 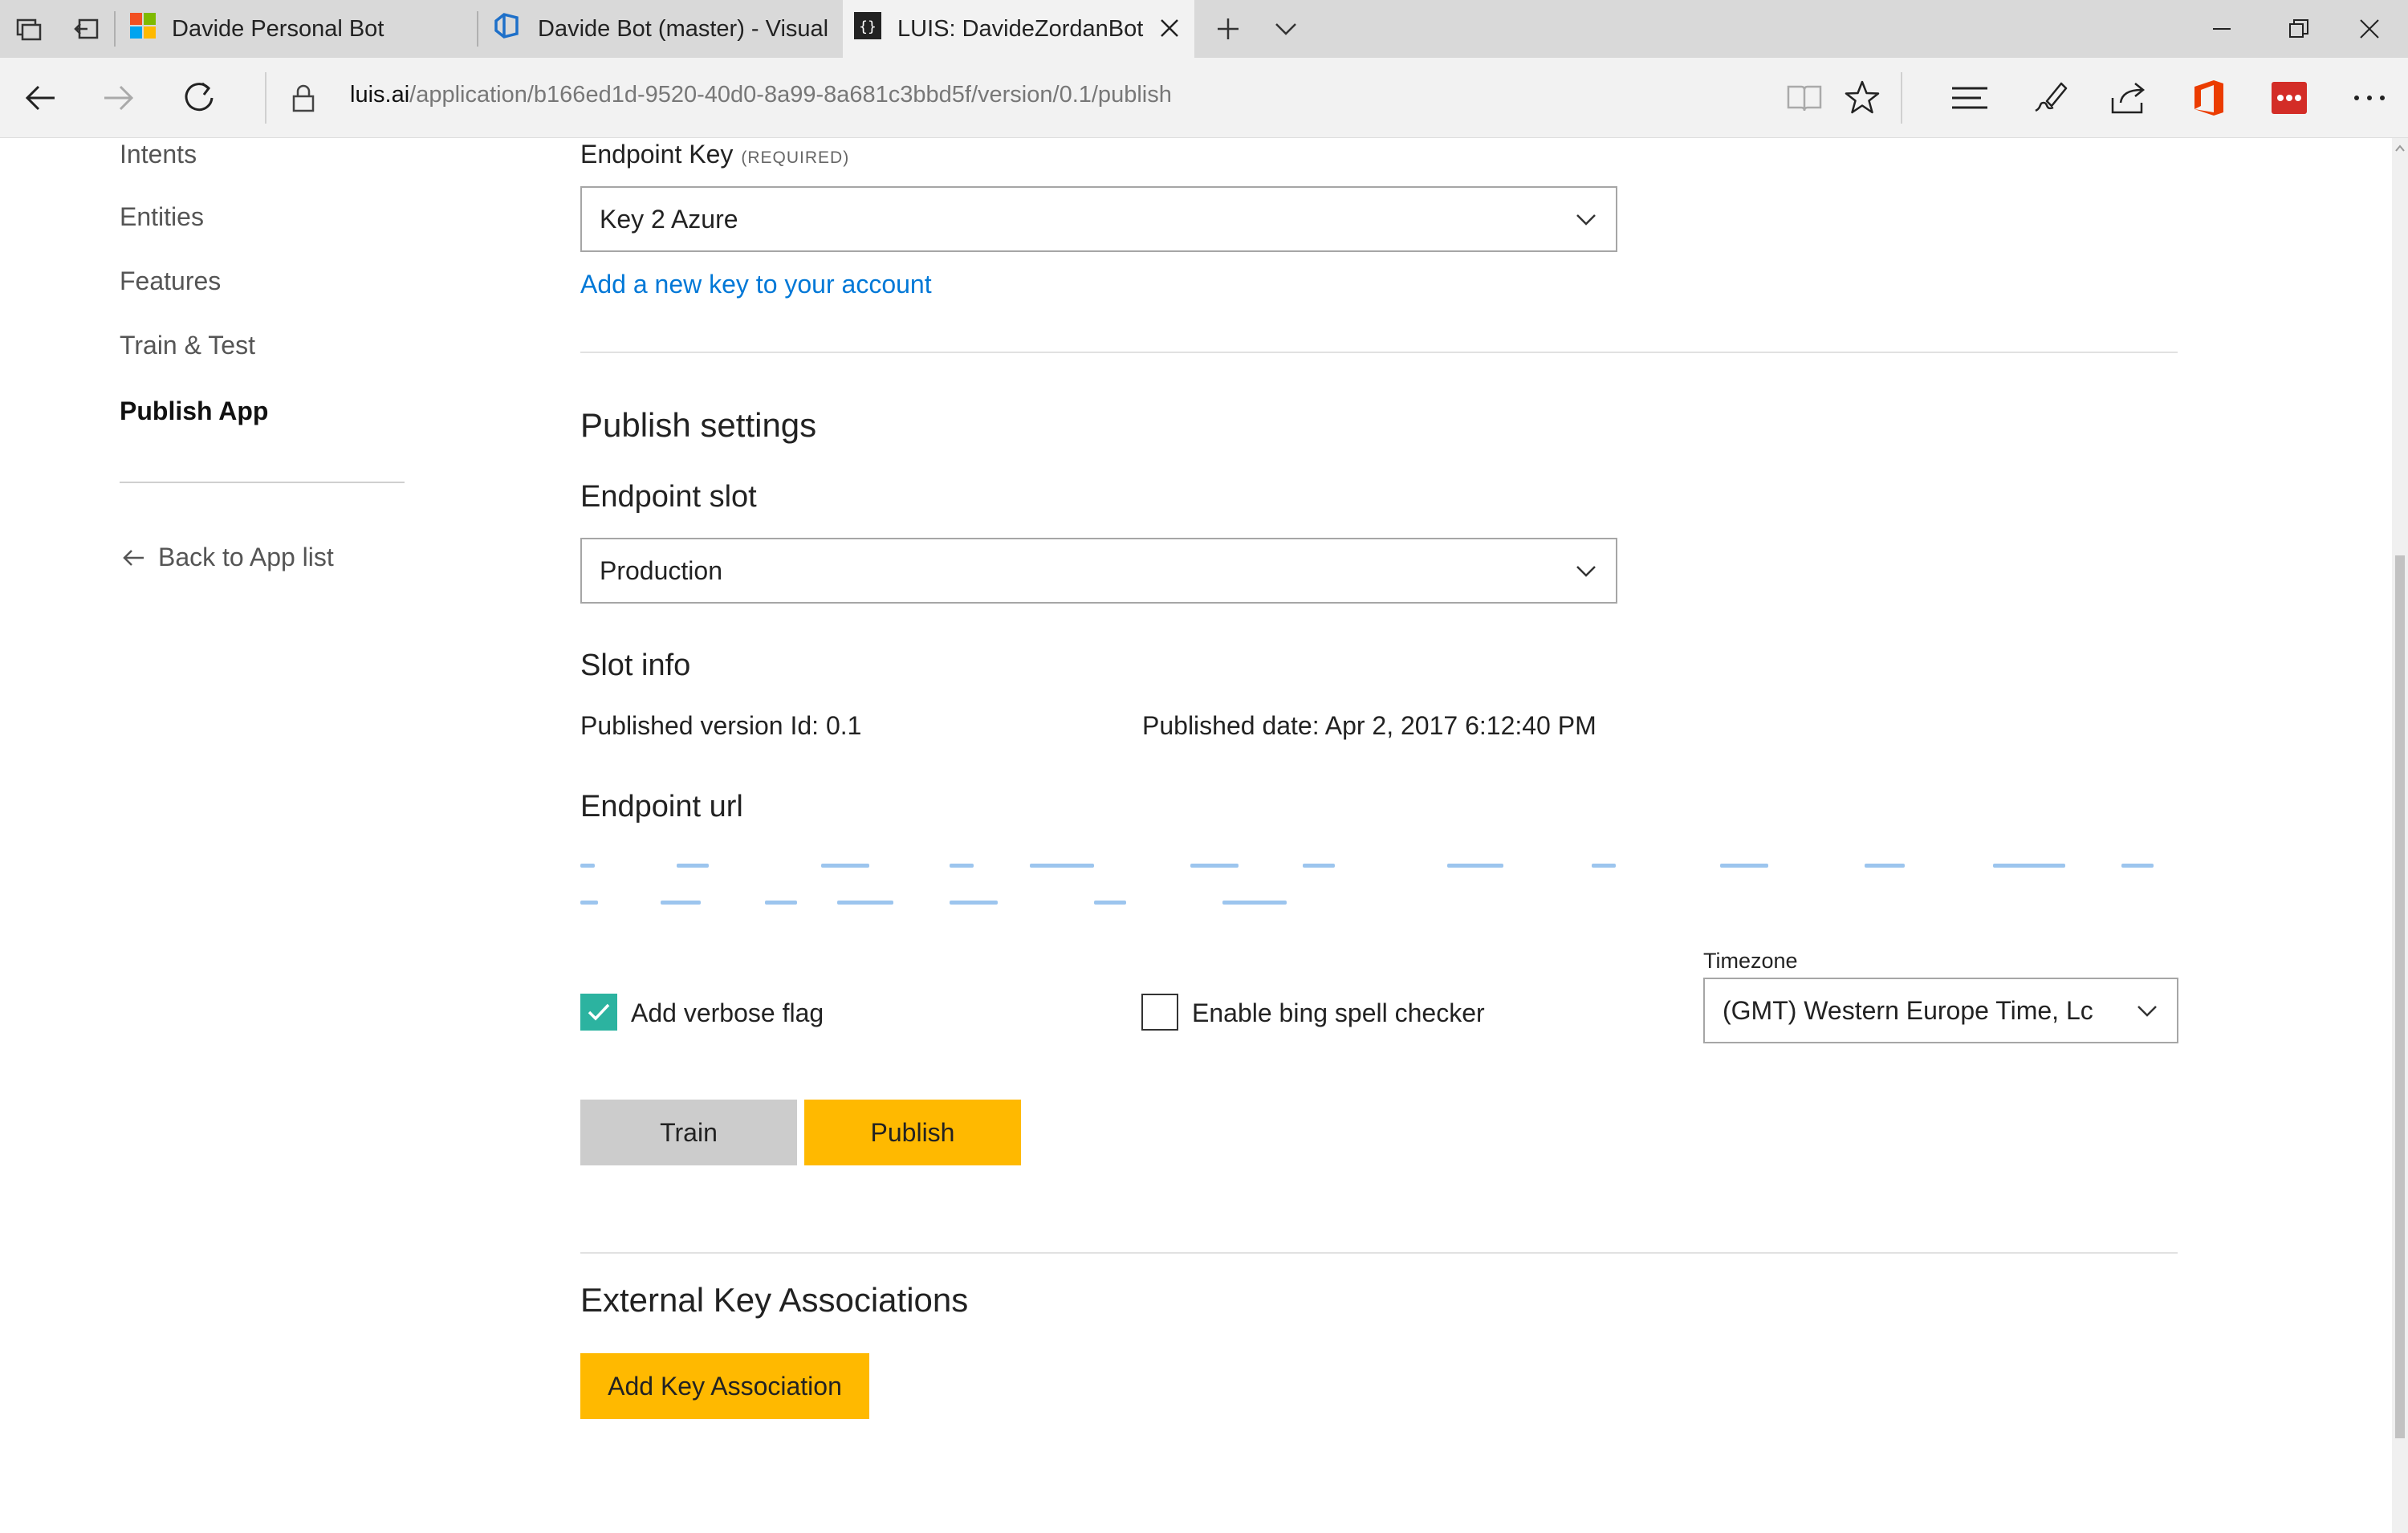 I want to click on tab-luis: {} LUIS: DavideZordanBot, so click(x=1019, y=29).